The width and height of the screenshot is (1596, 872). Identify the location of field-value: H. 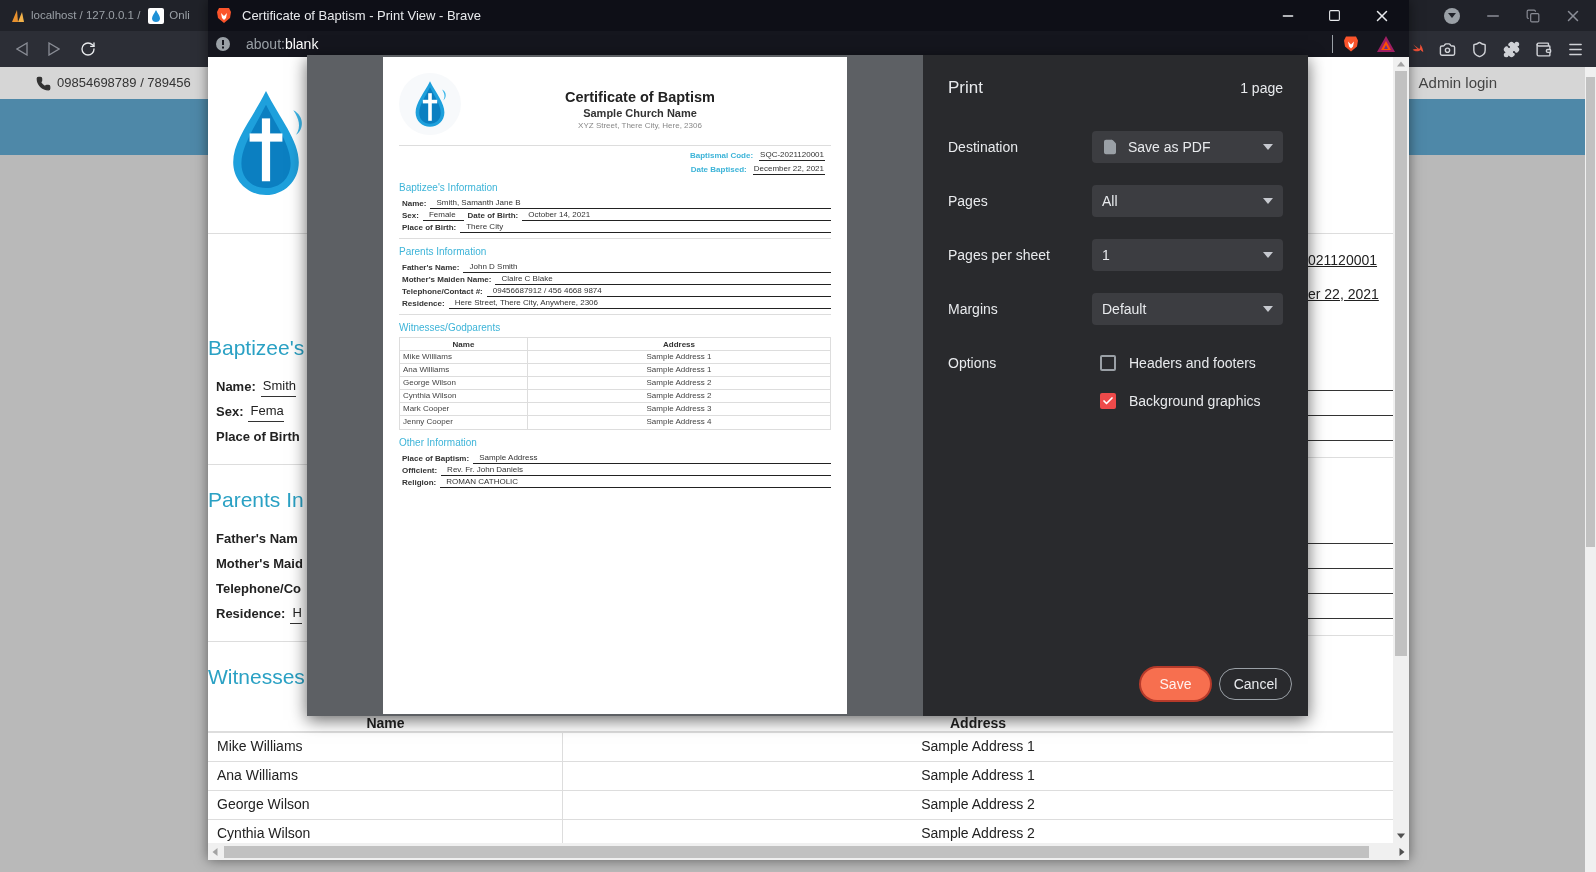
(296, 613).